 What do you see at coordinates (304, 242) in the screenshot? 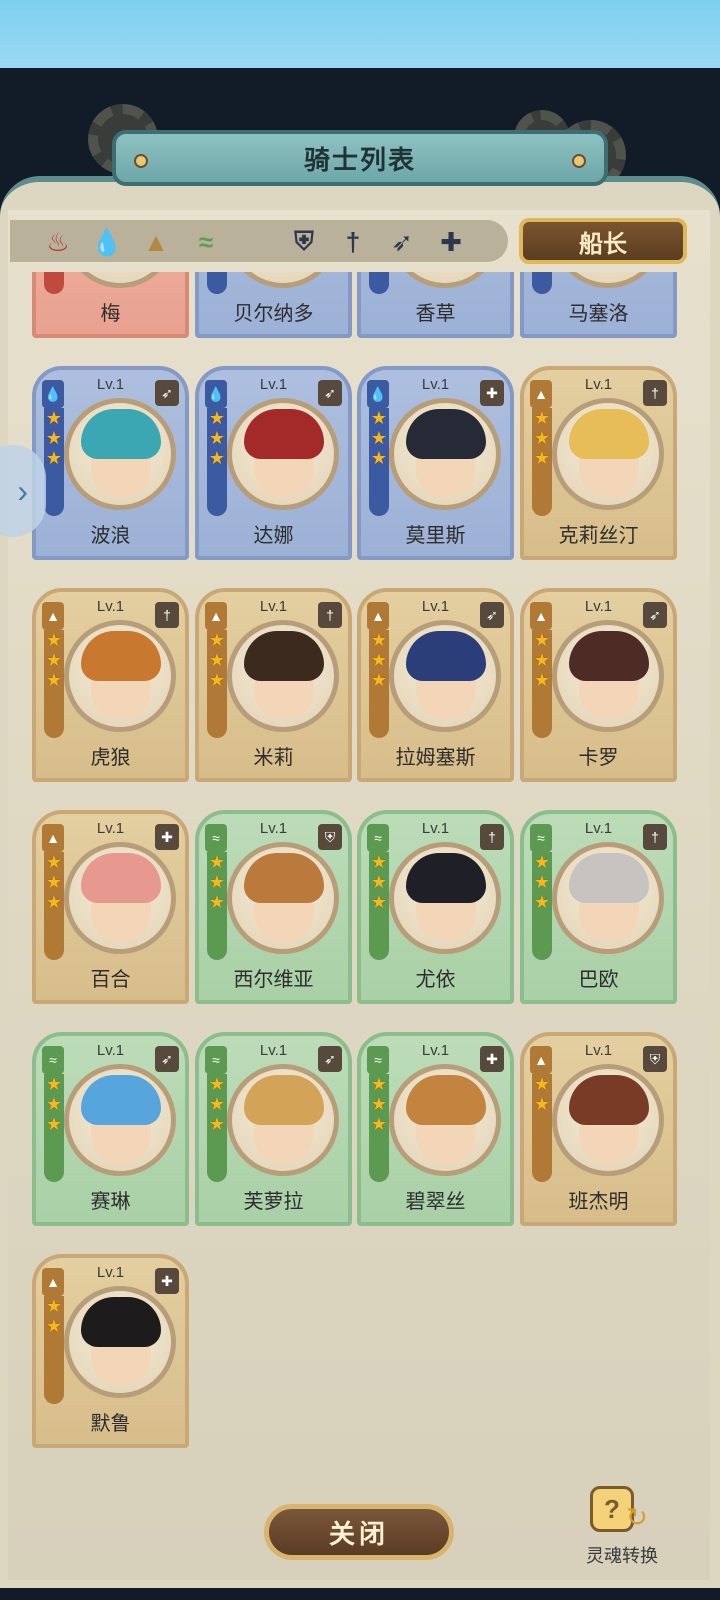
I see `shield-class-icon: ⛨` at bounding box center [304, 242].